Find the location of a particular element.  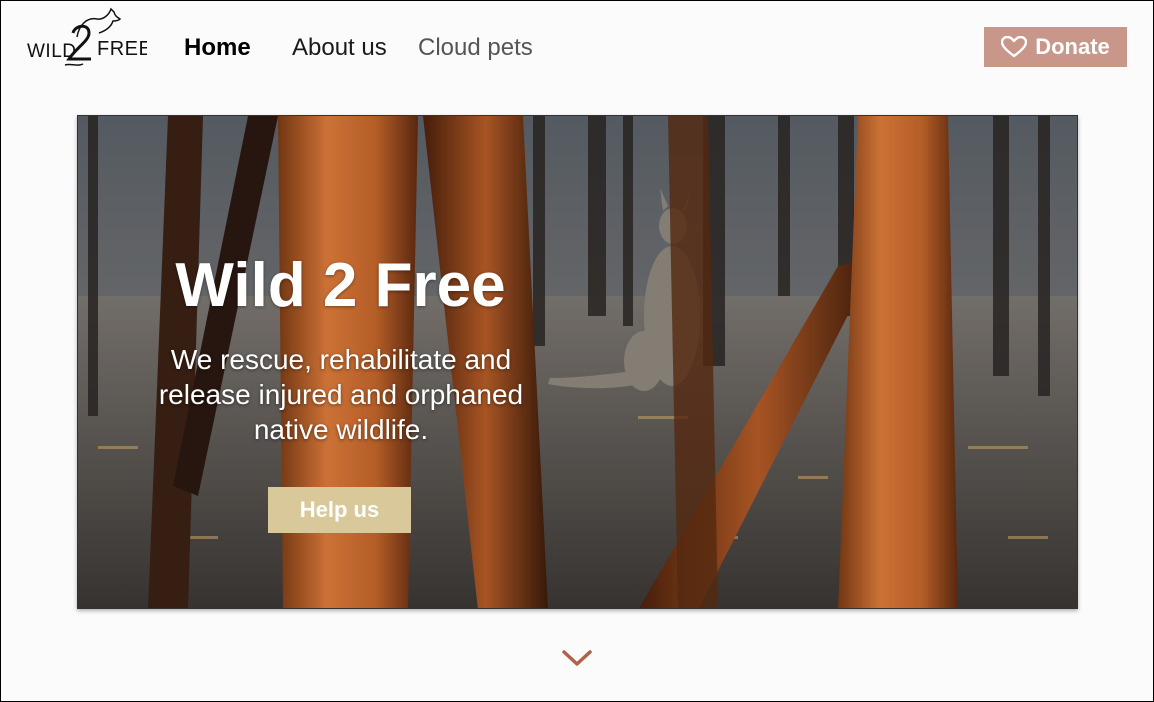

nav-cloud-pets: Cloud pets is located at coordinates (475, 48).